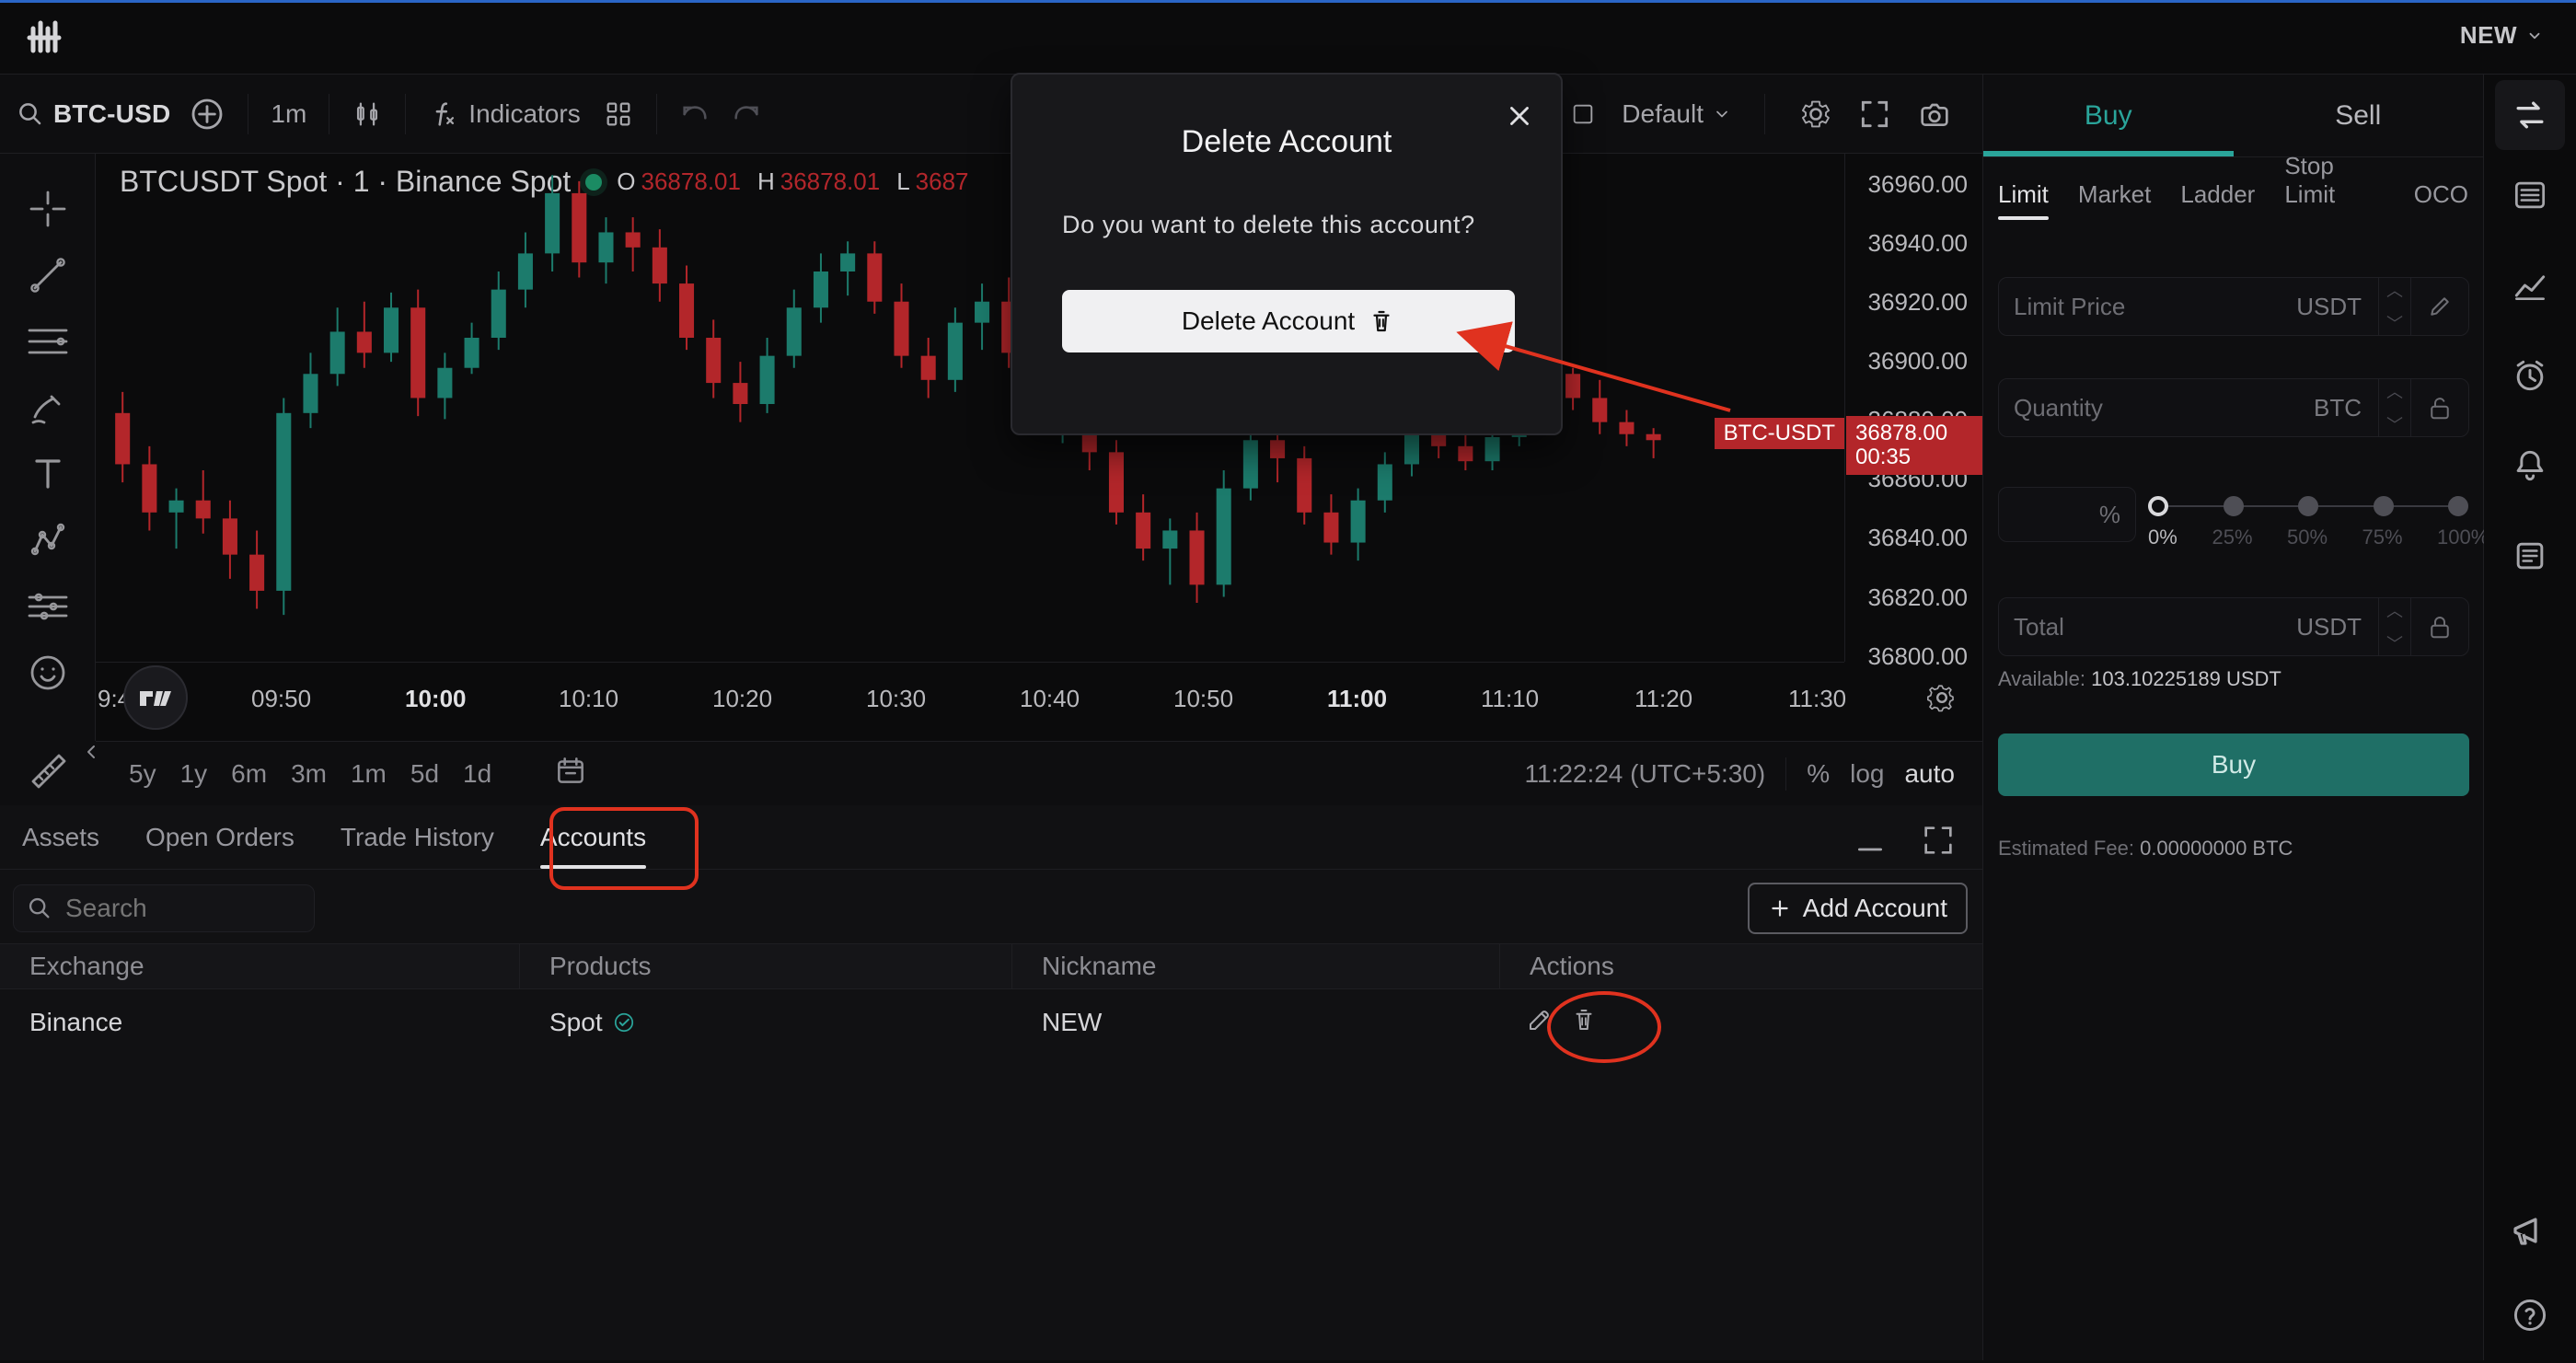 The height and width of the screenshot is (1363, 2576). I want to click on pattern-tool, so click(48, 540).